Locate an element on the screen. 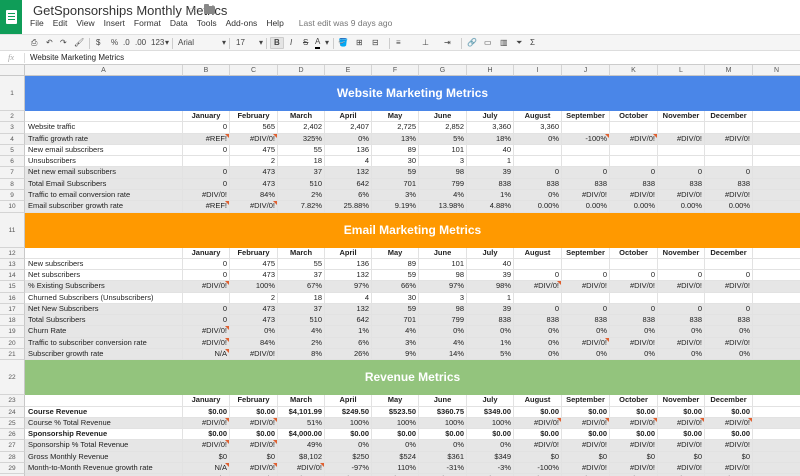 The width and height of the screenshot is (800, 476). filter-icon: ⏷ is located at coordinates (519, 43).